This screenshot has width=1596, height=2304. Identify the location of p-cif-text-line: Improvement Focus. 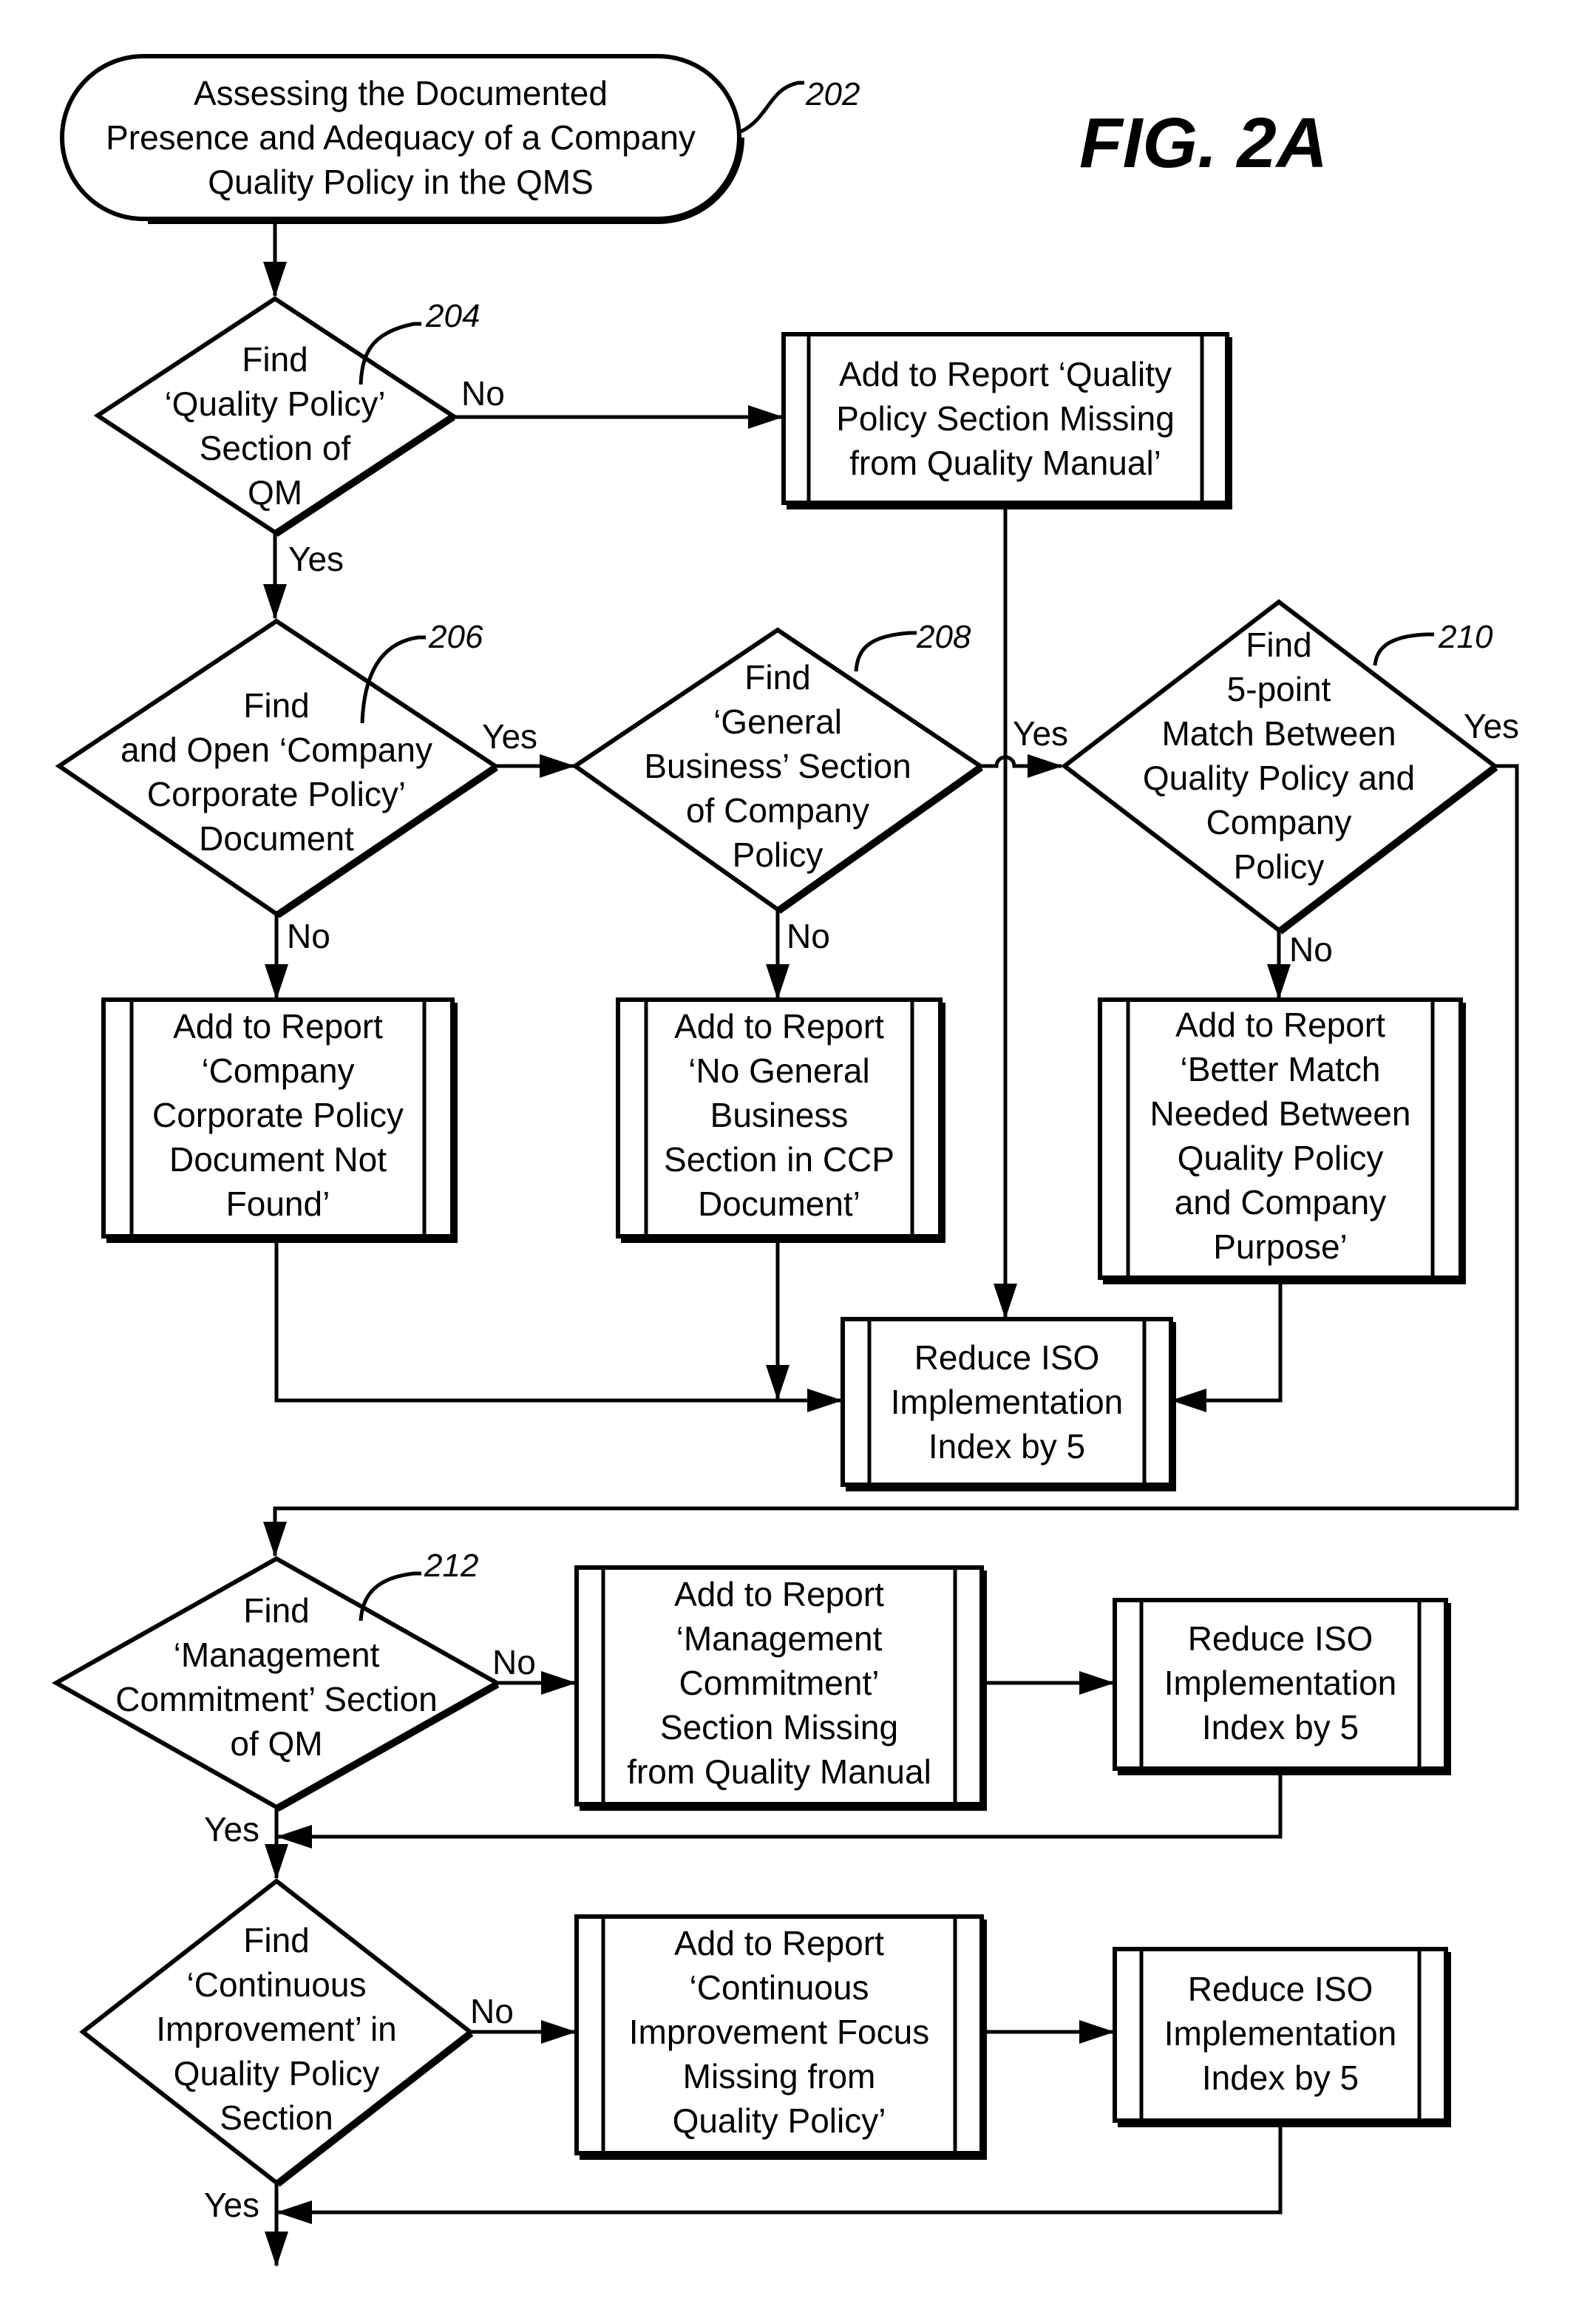
(779, 2032).